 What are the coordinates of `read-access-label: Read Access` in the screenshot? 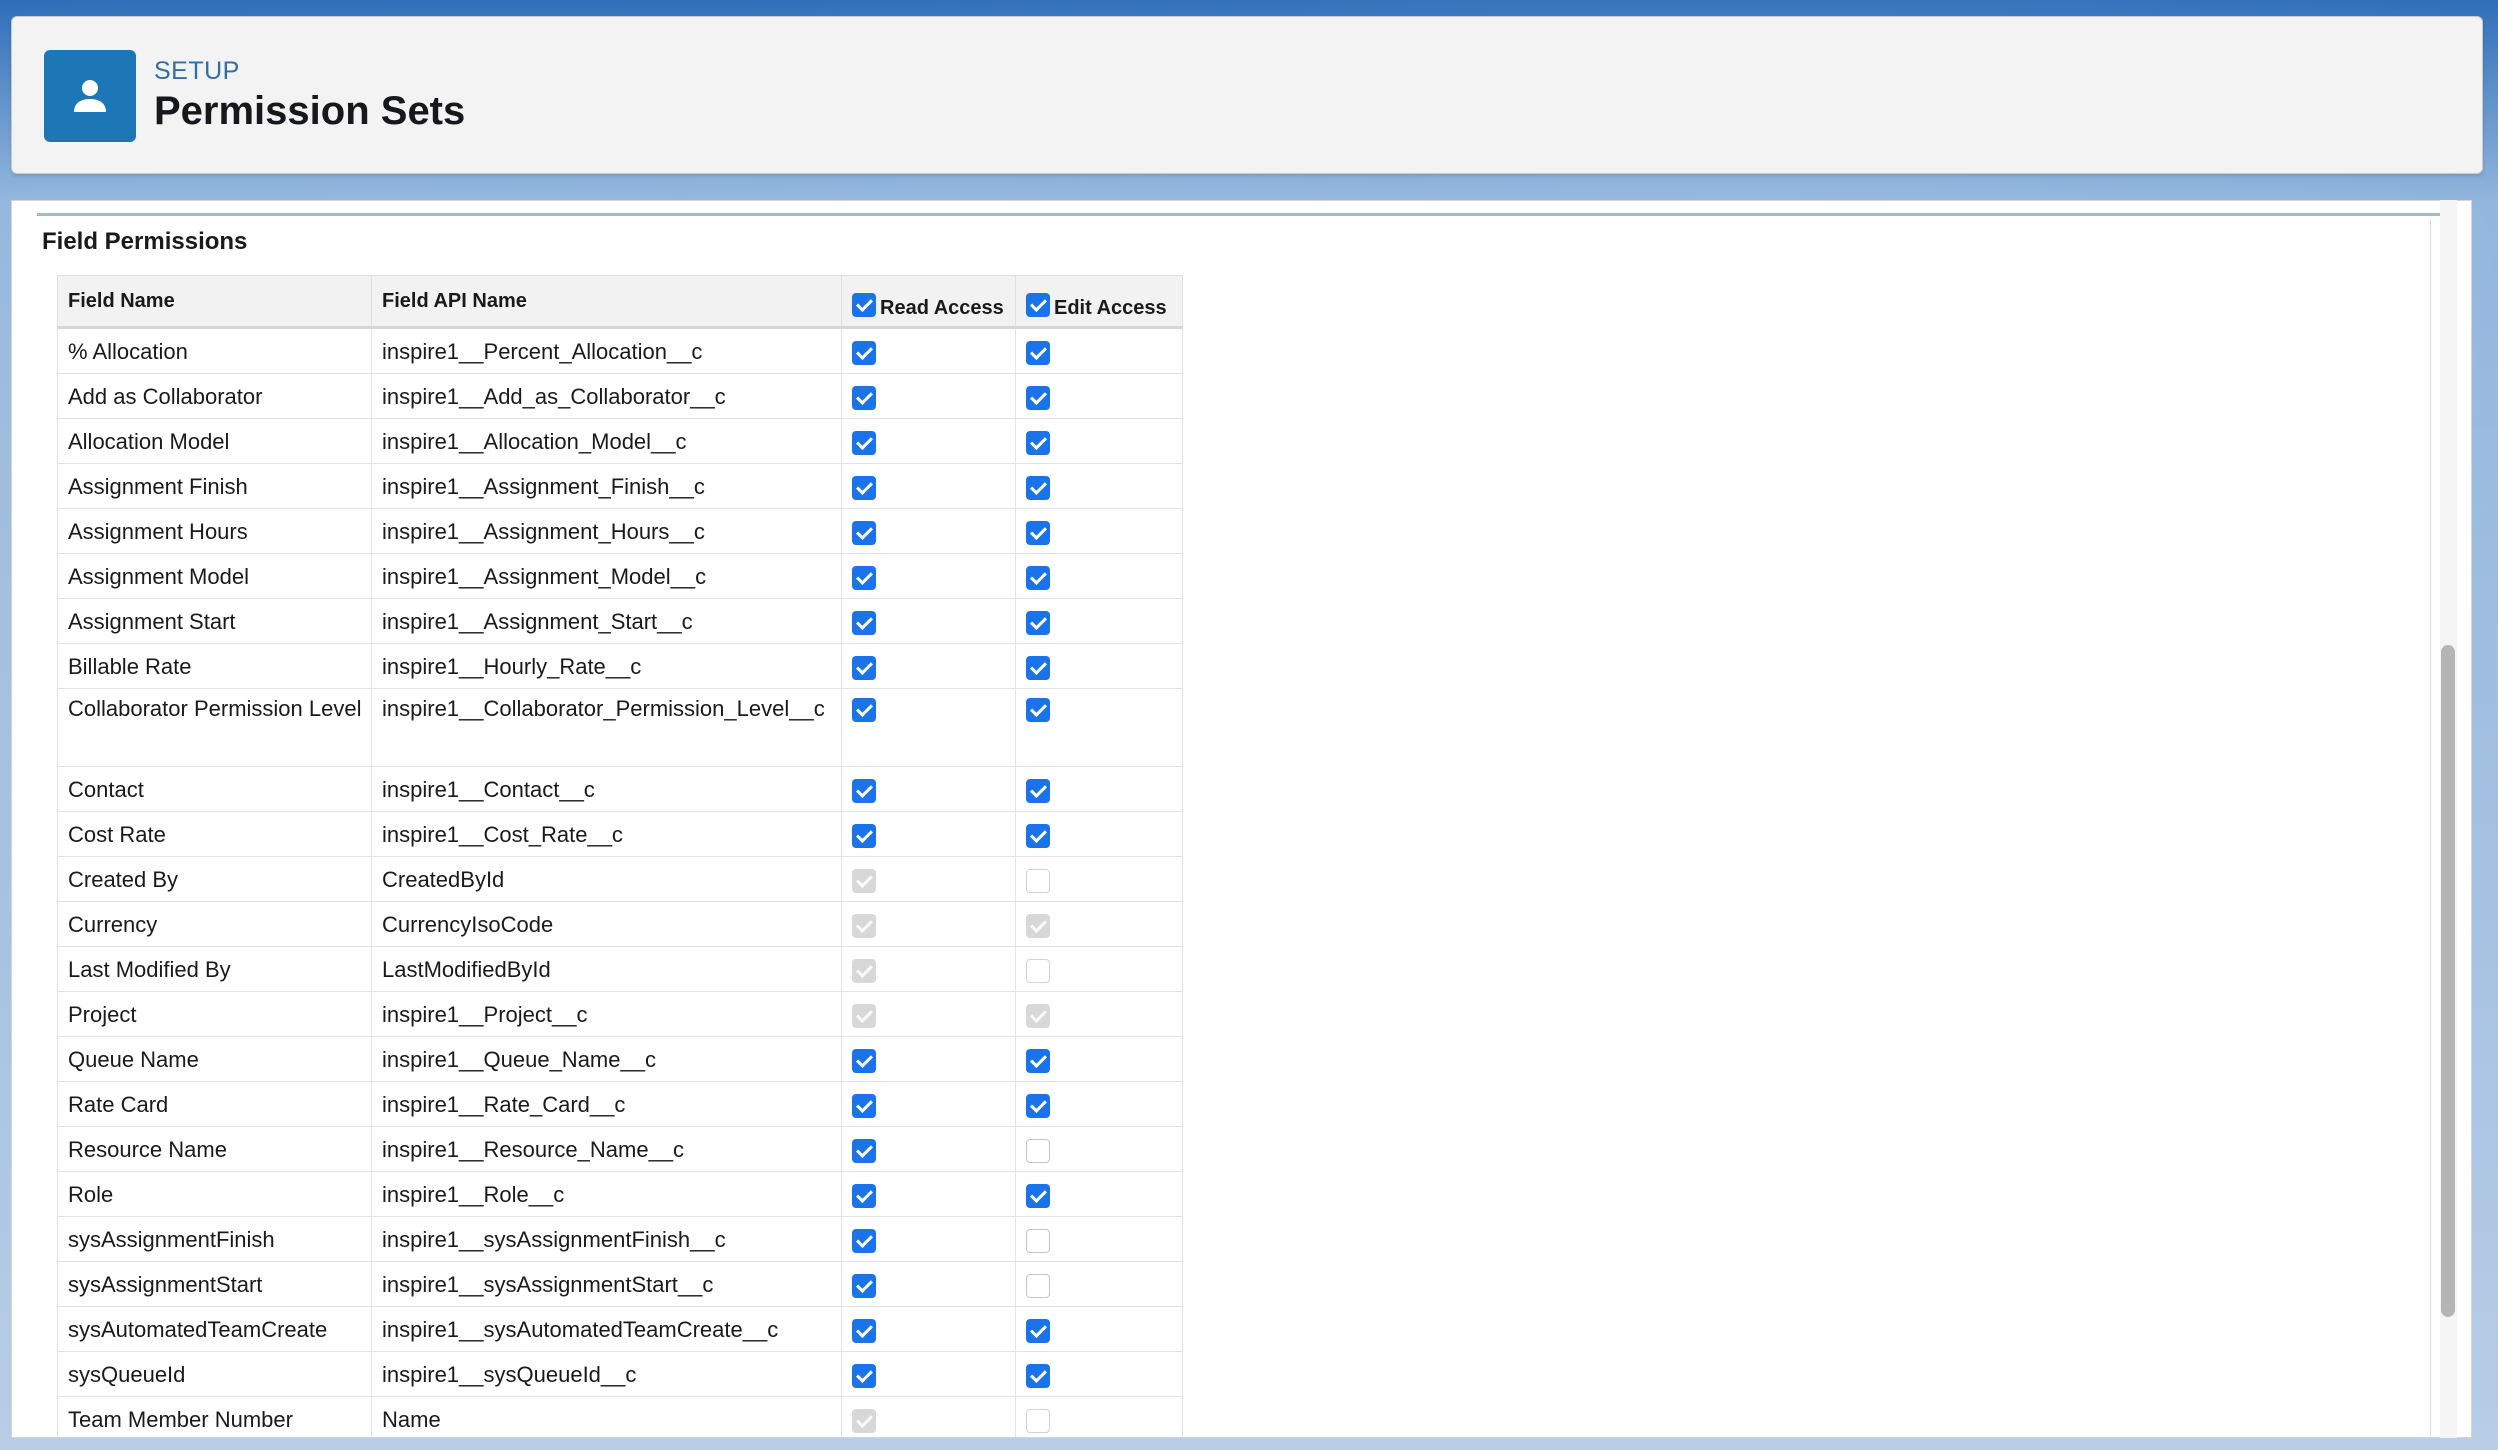 It's located at (942, 307).